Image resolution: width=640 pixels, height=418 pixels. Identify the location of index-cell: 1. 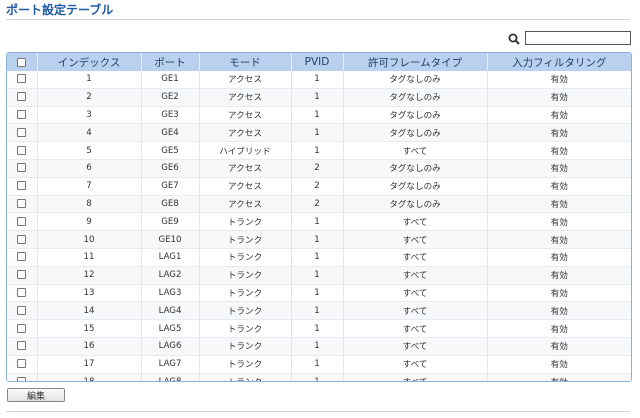
(89, 80).